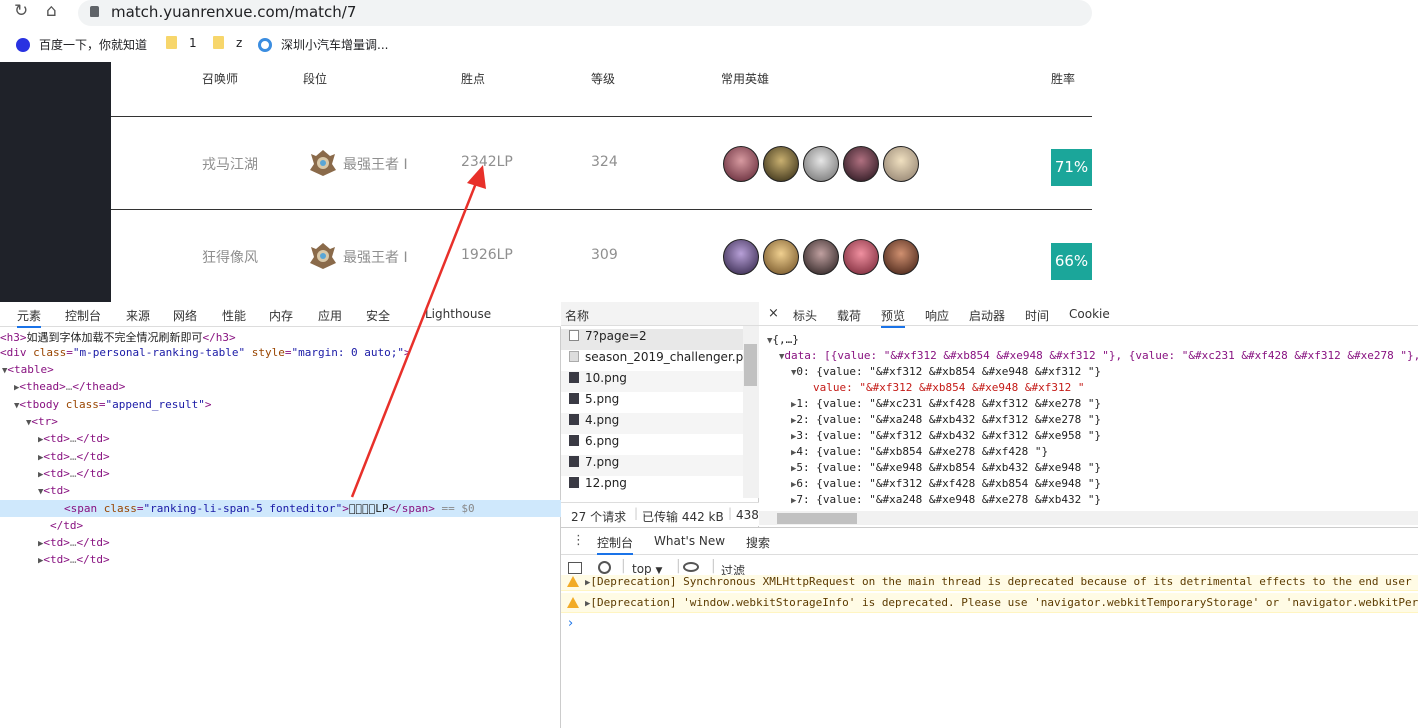 The height and width of the screenshot is (728, 1418). Describe the element at coordinates (378, 315) in the screenshot. I see `tab-security: 安全` at that location.